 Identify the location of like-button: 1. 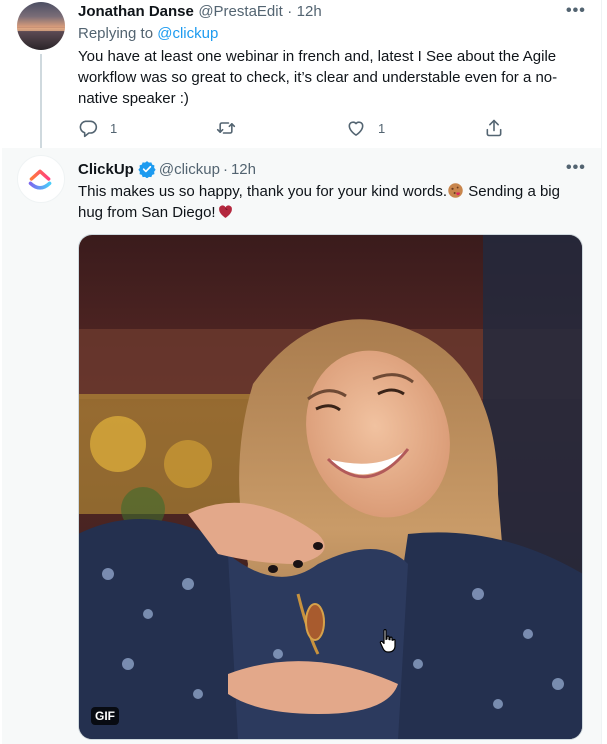
(365, 128).